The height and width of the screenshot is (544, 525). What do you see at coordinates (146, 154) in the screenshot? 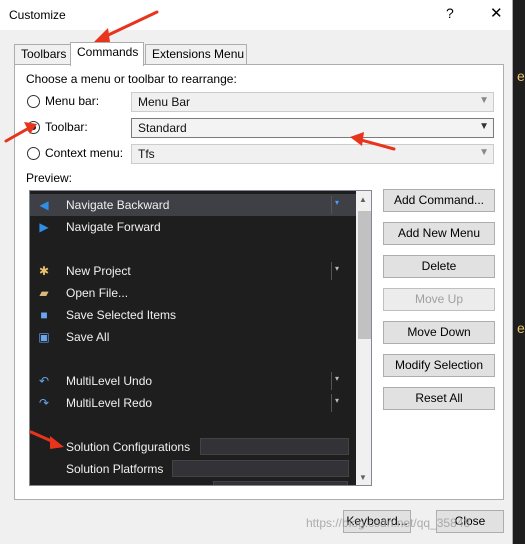
I see `context-menu-value: Tfs` at bounding box center [146, 154].